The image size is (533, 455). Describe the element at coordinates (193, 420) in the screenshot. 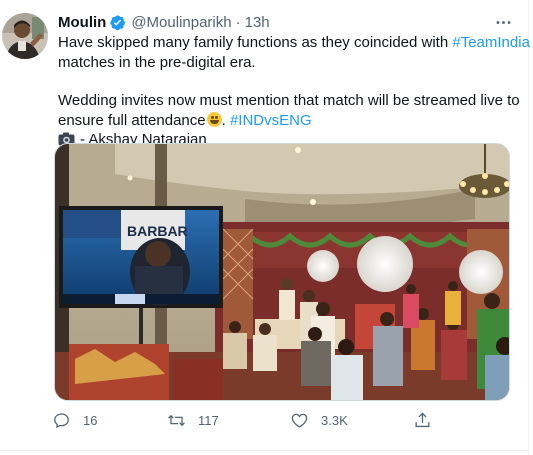

I see `retweet-button: 117` at that location.